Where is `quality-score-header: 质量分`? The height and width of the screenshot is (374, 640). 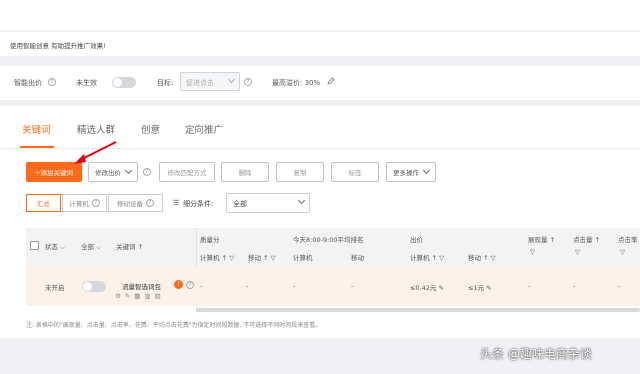
quality-score-header: 质量分 is located at coordinates (210, 240).